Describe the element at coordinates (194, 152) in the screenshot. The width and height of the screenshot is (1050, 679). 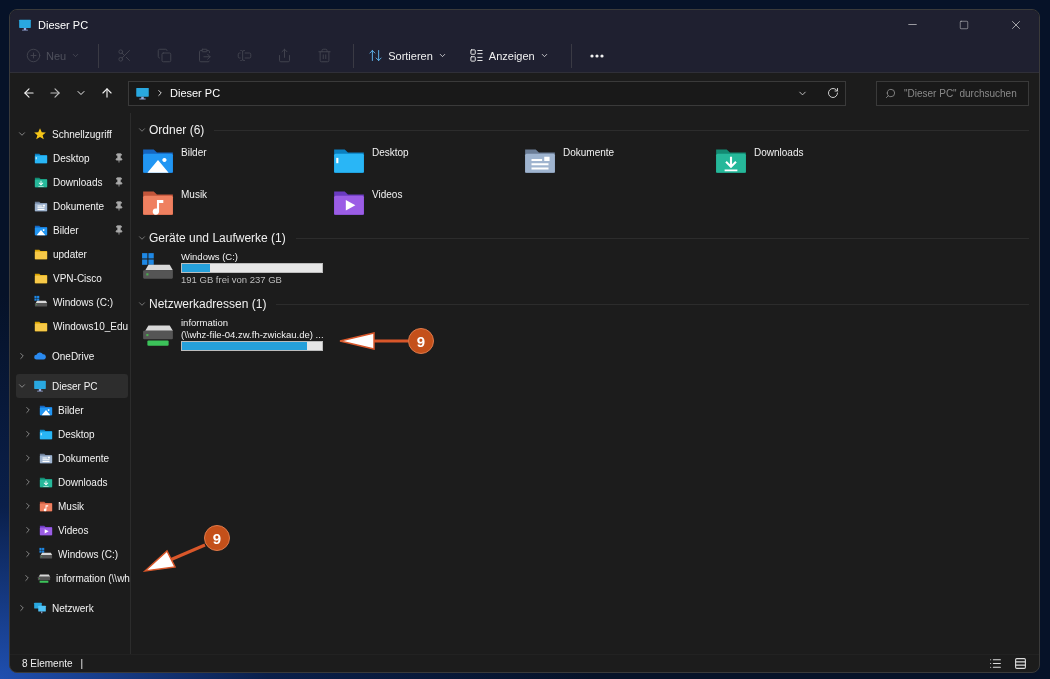
I see `folder-name: Bilder` at that location.